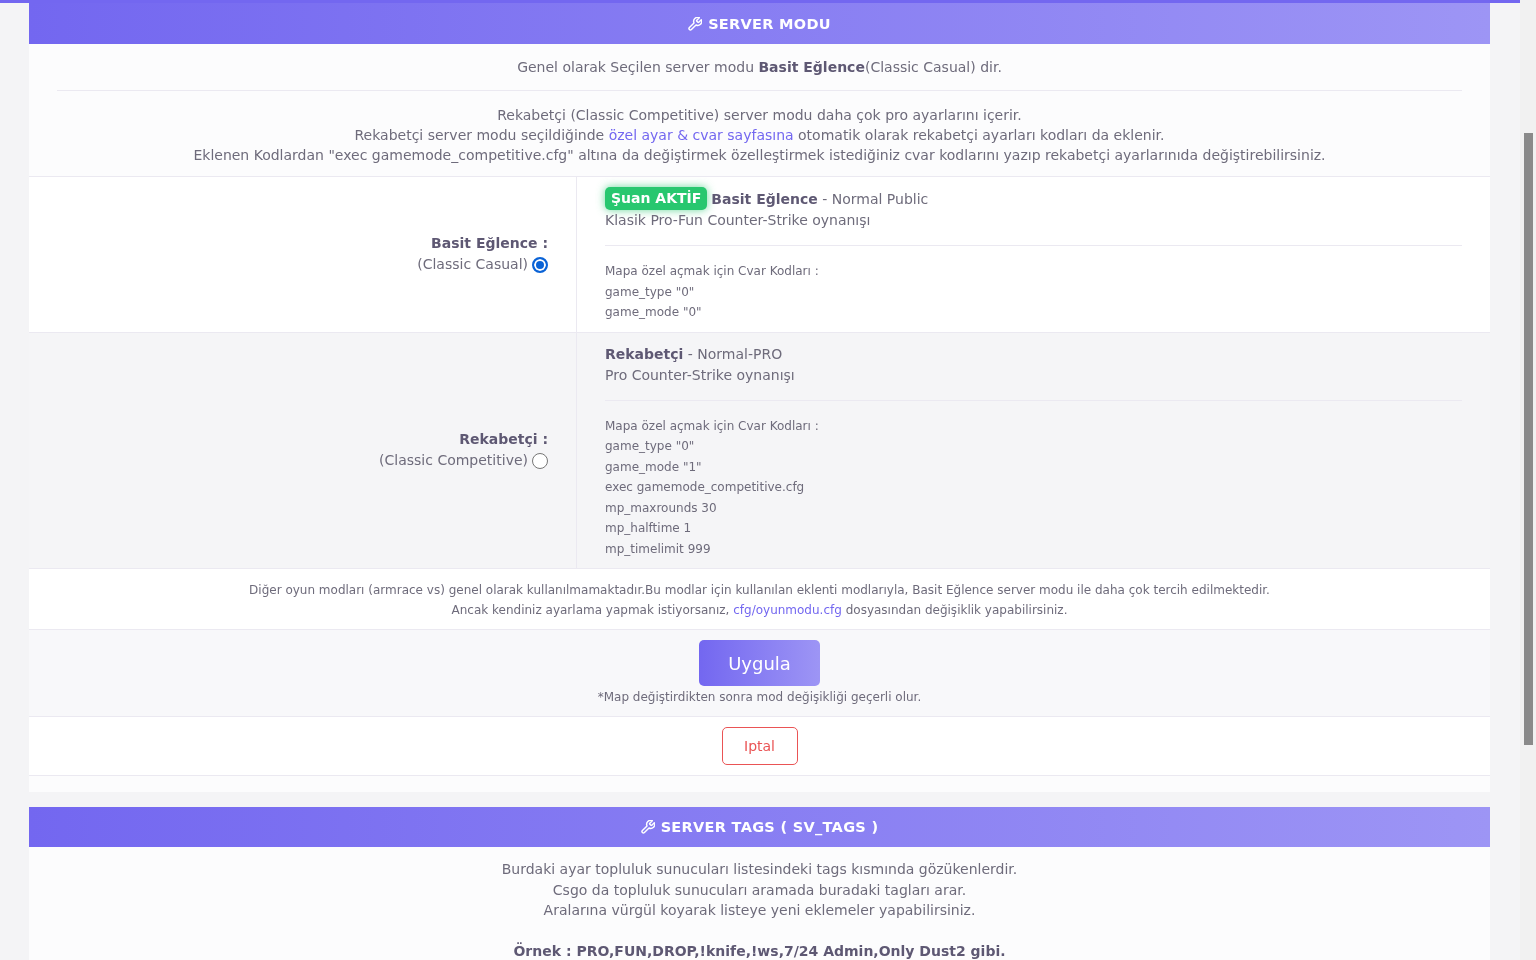  What do you see at coordinates (759, 890) in the screenshot?
I see `tags-info-paragraph: Burdaki ayar topluluk sunucuları listesindeki tags kısmında gözükenlerdir. Csgo da topluluk sunucuları aramada buradaki tagları arar. Aralarına vürgül koyarak listeye yeni eklemeler yapabilirsiniz.` at bounding box center [759, 890].